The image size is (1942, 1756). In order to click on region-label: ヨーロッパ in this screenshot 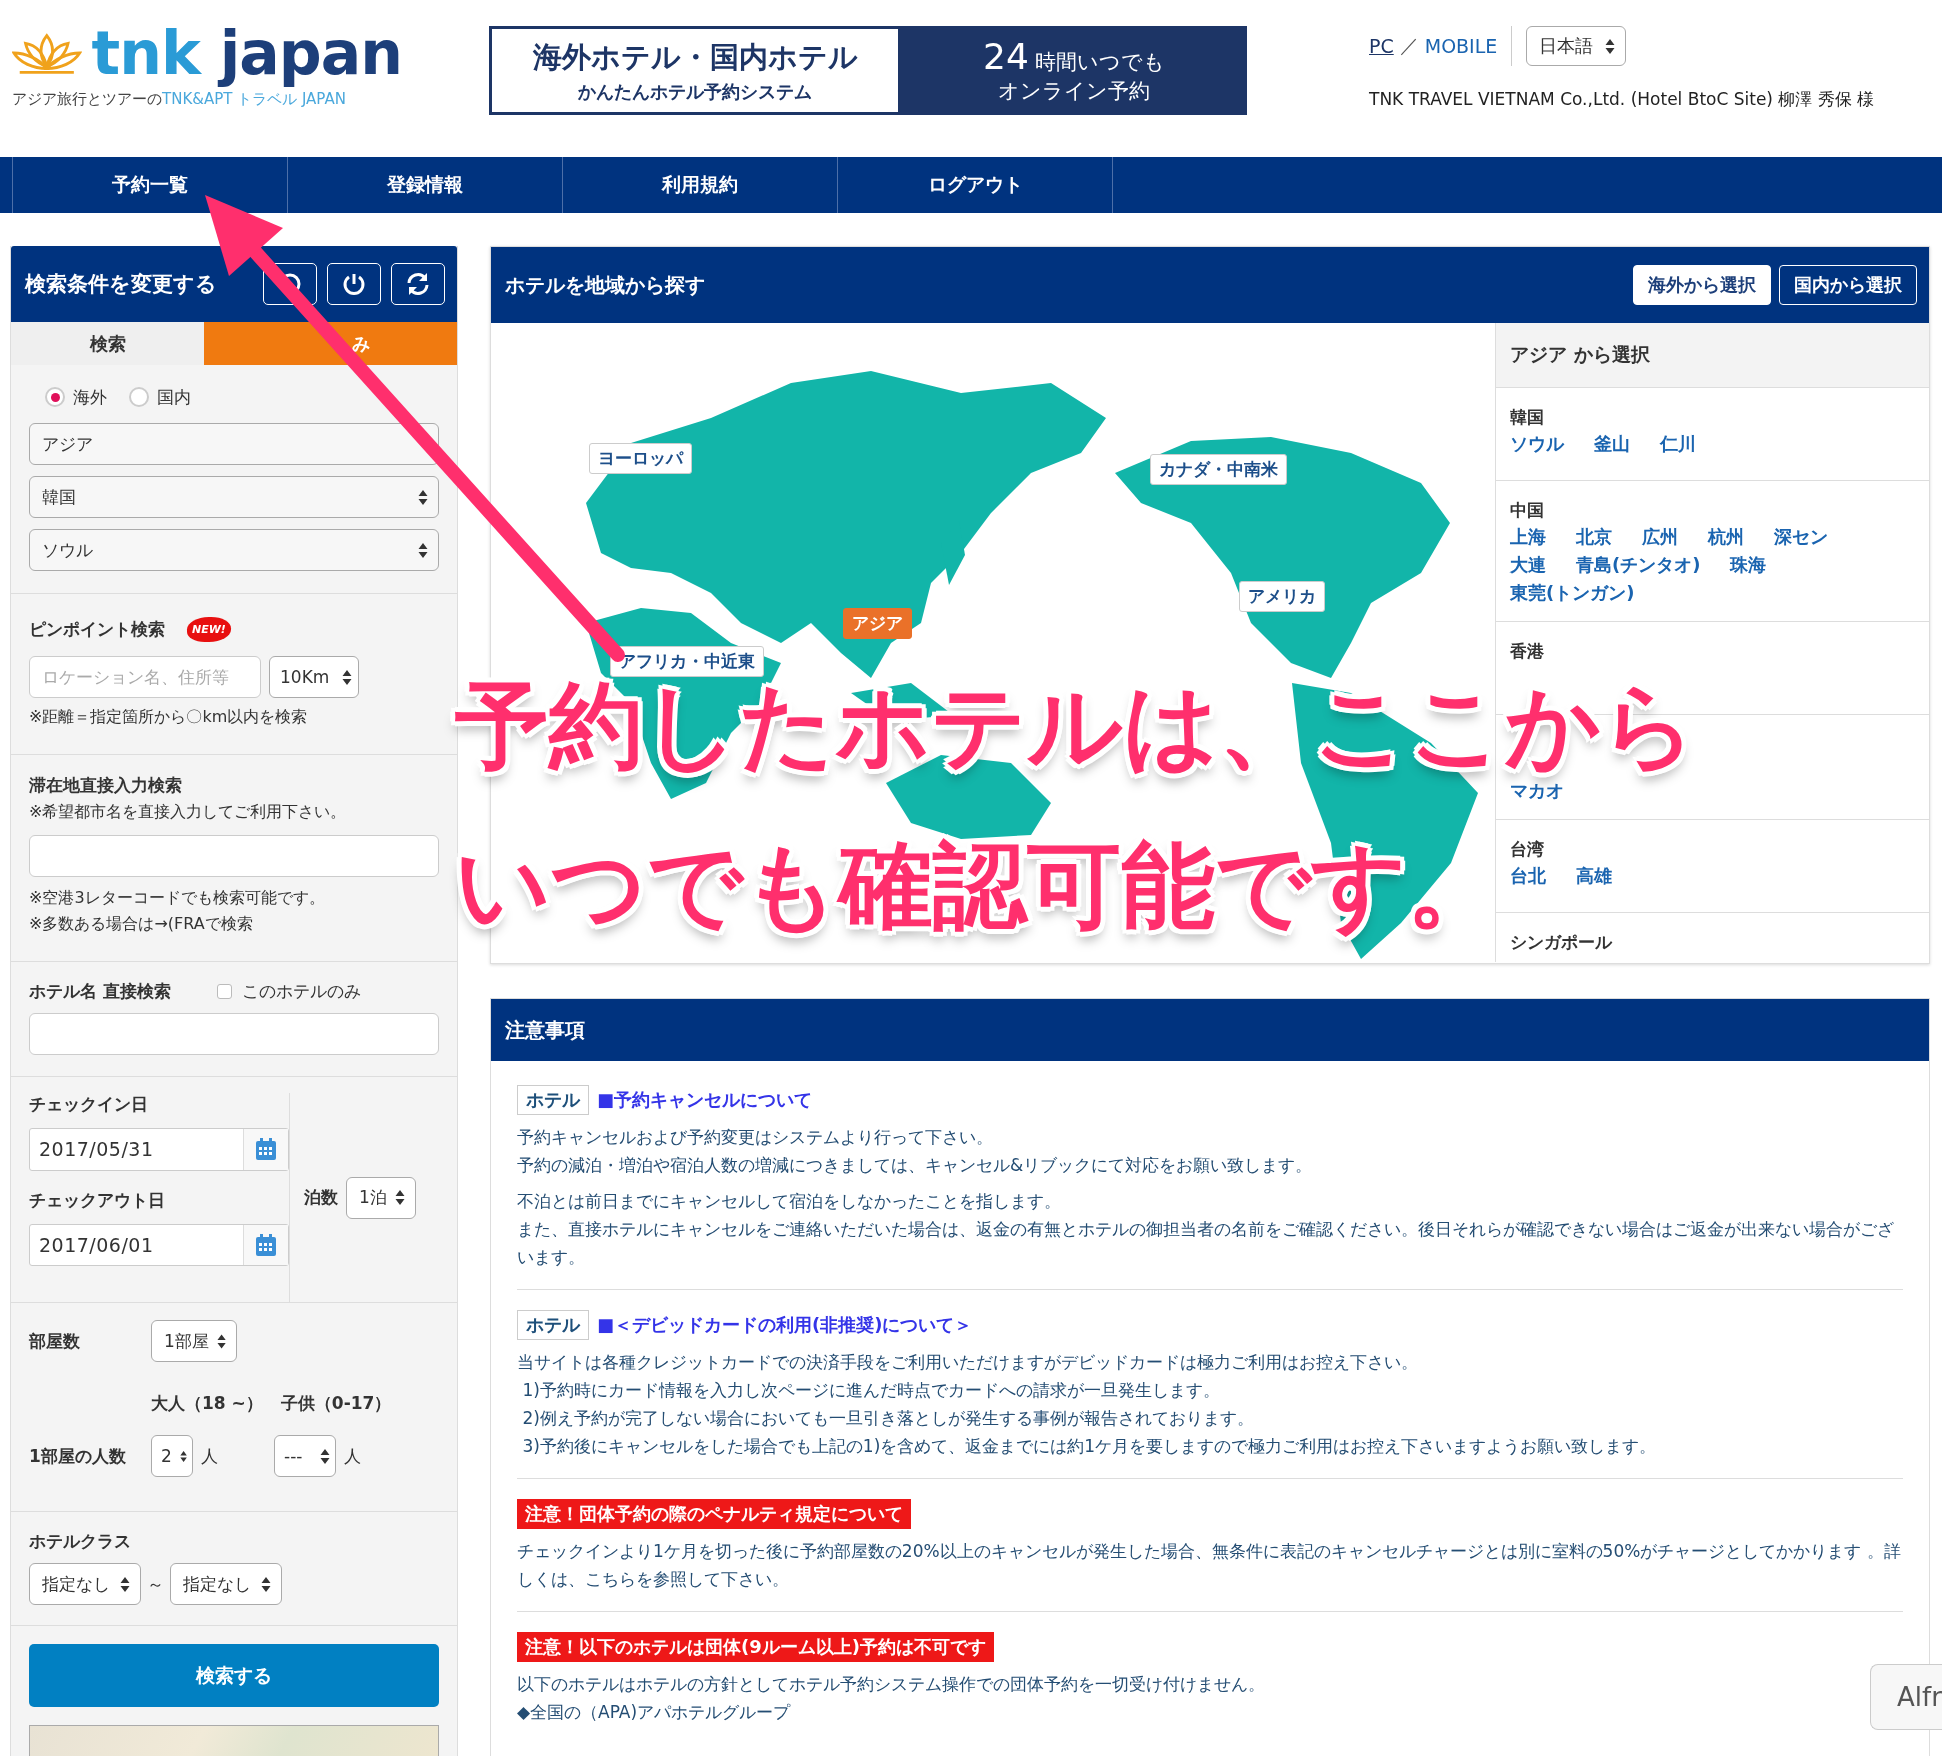, I will do `click(640, 458)`.